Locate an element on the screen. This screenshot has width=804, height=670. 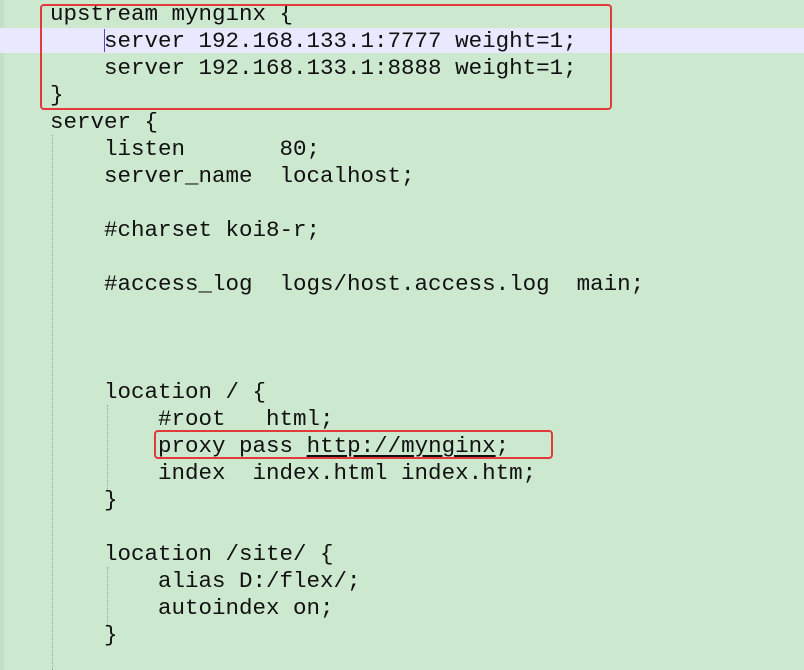
code-line-location-site-close: } is located at coordinates (84, 635).